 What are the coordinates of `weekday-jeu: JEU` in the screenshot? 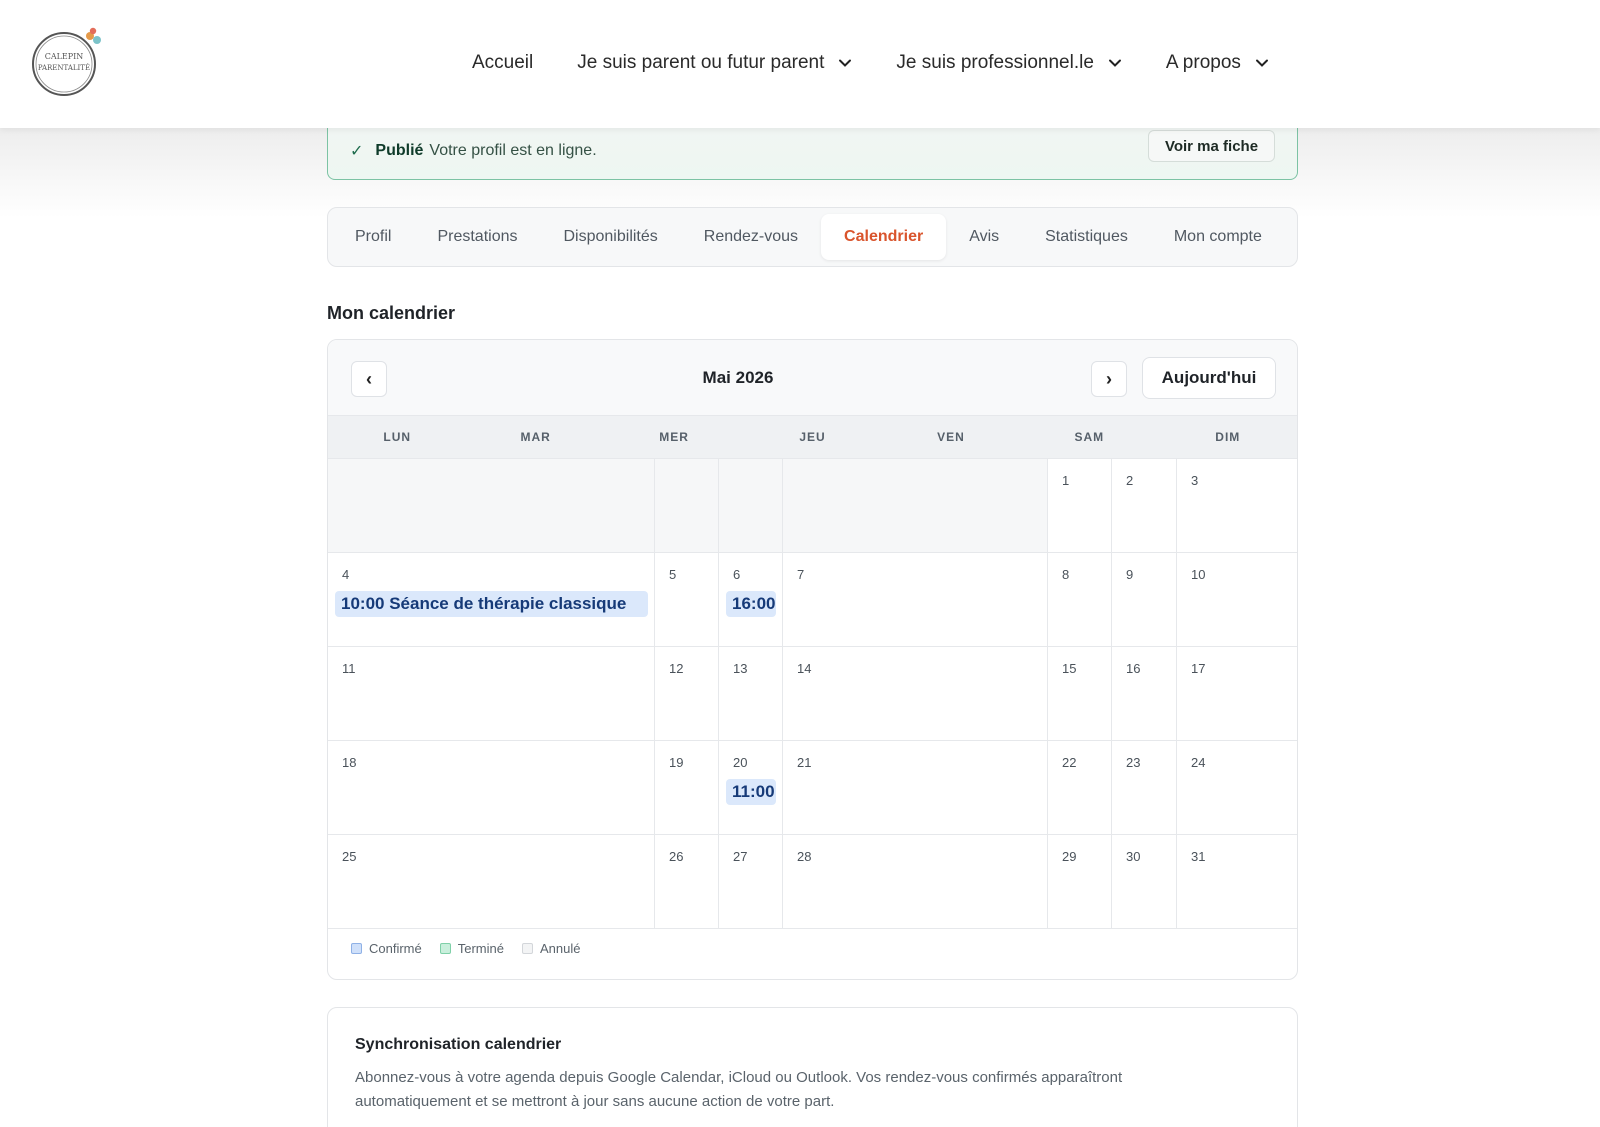 It's located at (812, 437).